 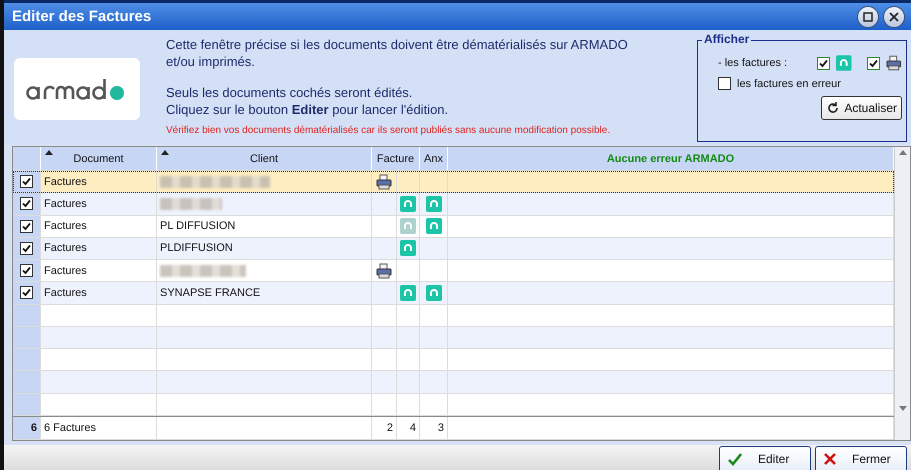 I want to click on table-cell: SYNAPSE FRANCE, so click(x=210, y=292).